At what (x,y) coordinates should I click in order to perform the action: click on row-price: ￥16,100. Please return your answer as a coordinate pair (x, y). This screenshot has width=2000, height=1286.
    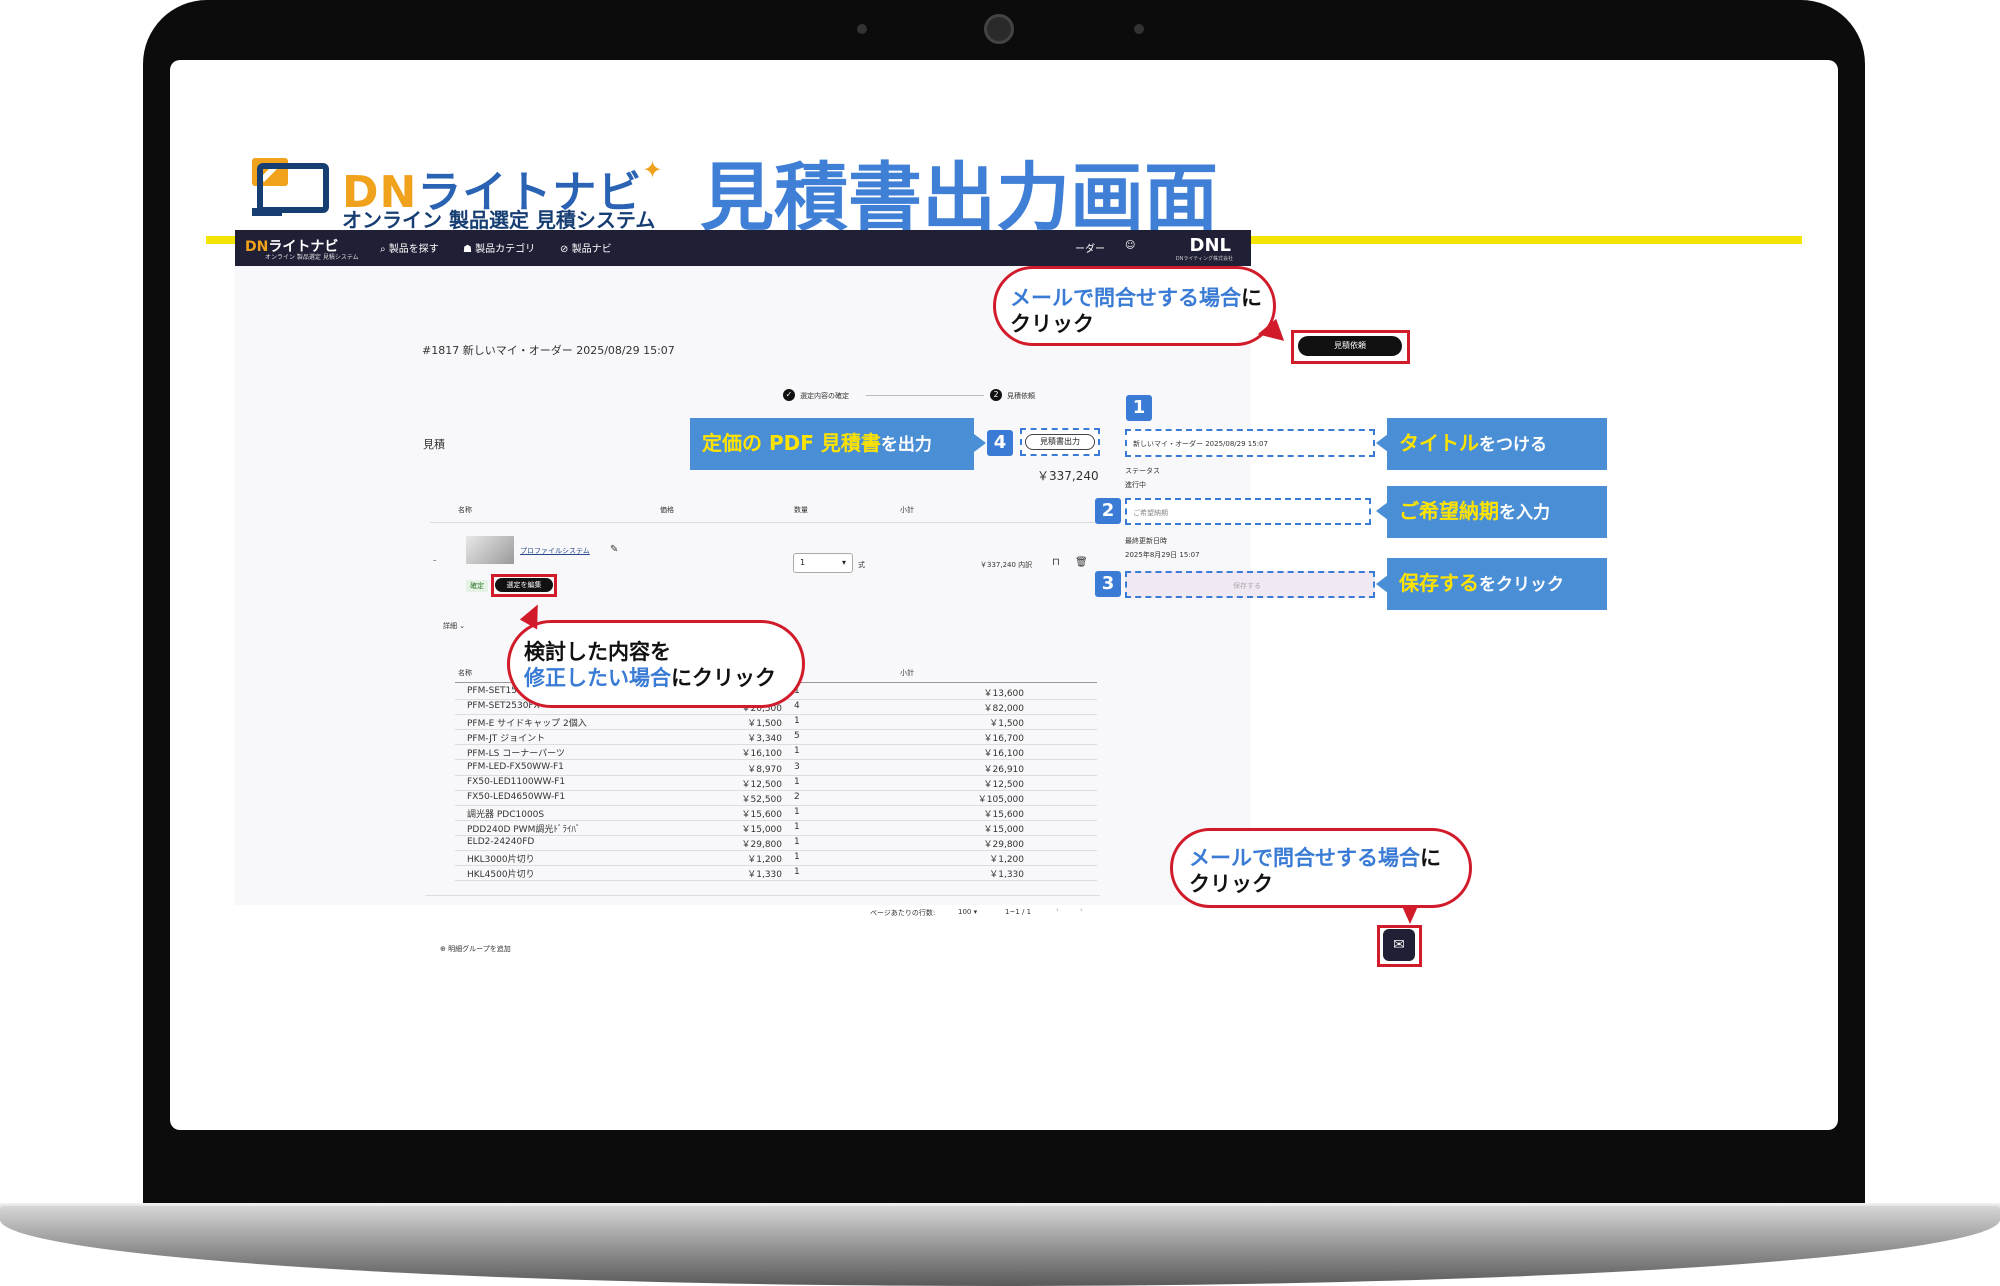
    Looking at the image, I should click on (762, 754).